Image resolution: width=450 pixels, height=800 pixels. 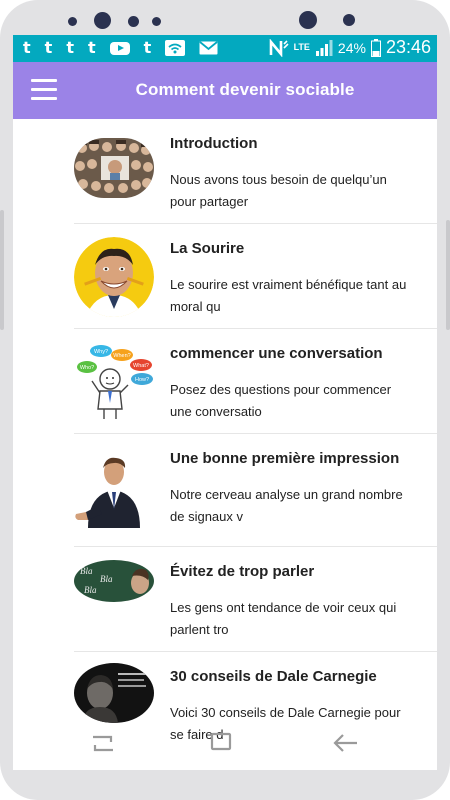 I want to click on item-description-line: parlent tro, so click(x=199, y=629).